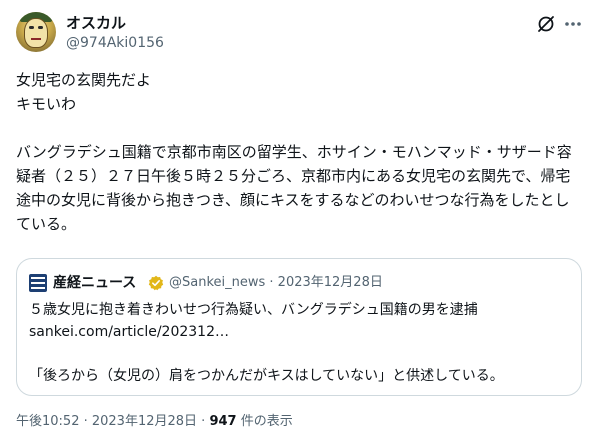 This screenshot has width=598, height=448. What do you see at coordinates (299, 354) in the screenshot?
I see `quoted-spacer` at bounding box center [299, 354].